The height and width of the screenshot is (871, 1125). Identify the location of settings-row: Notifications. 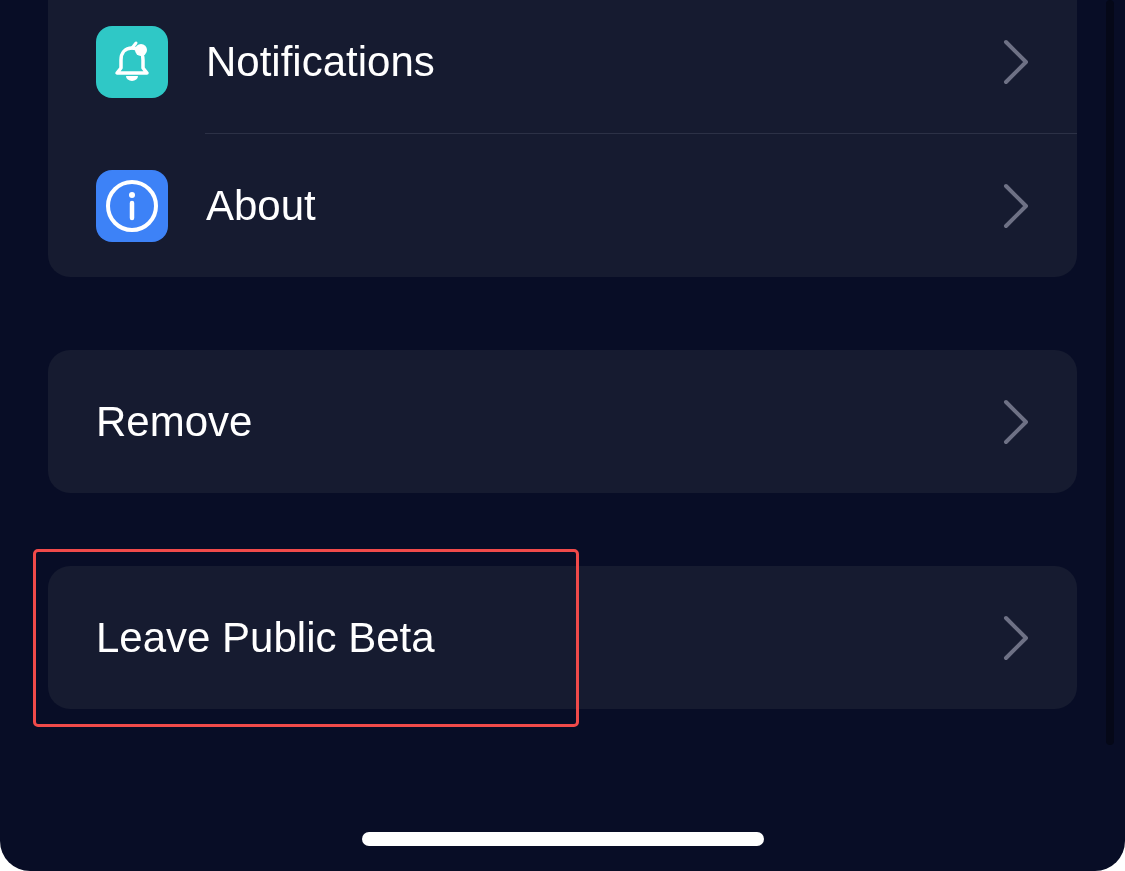
(562, 66).